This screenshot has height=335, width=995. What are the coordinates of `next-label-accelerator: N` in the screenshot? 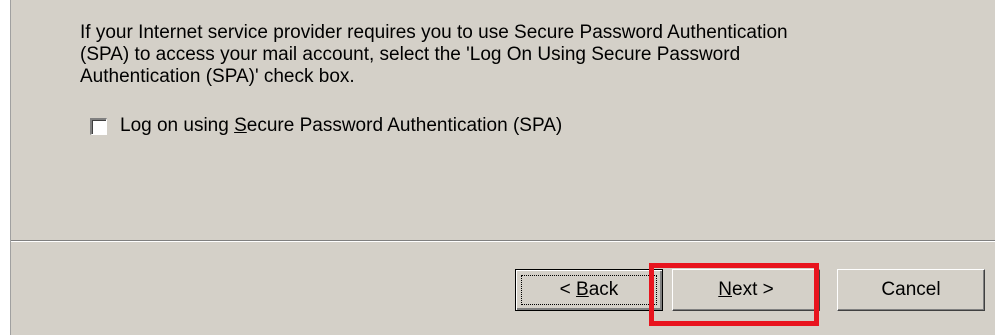 It's located at (725, 289).